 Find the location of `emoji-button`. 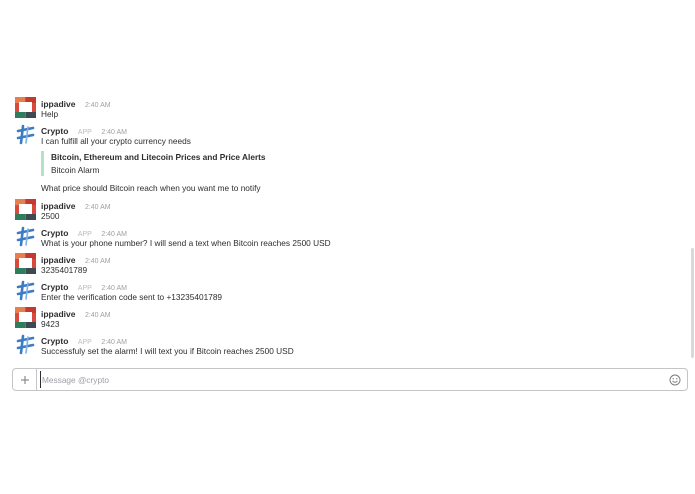

emoji-button is located at coordinates (675, 379).